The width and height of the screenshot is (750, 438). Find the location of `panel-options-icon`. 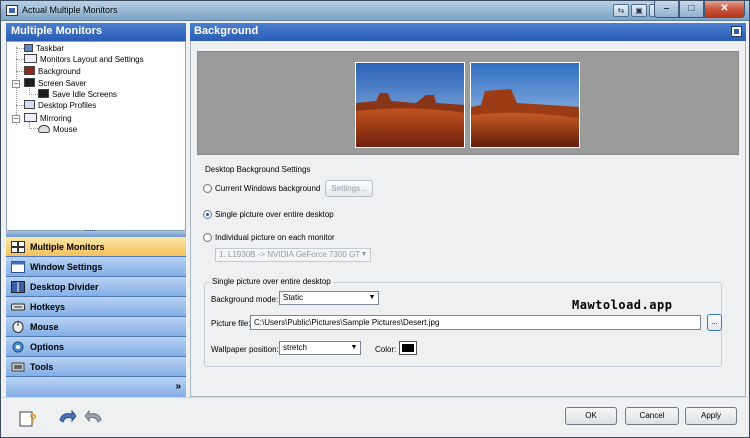

panel-options-icon is located at coordinates (736, 31).